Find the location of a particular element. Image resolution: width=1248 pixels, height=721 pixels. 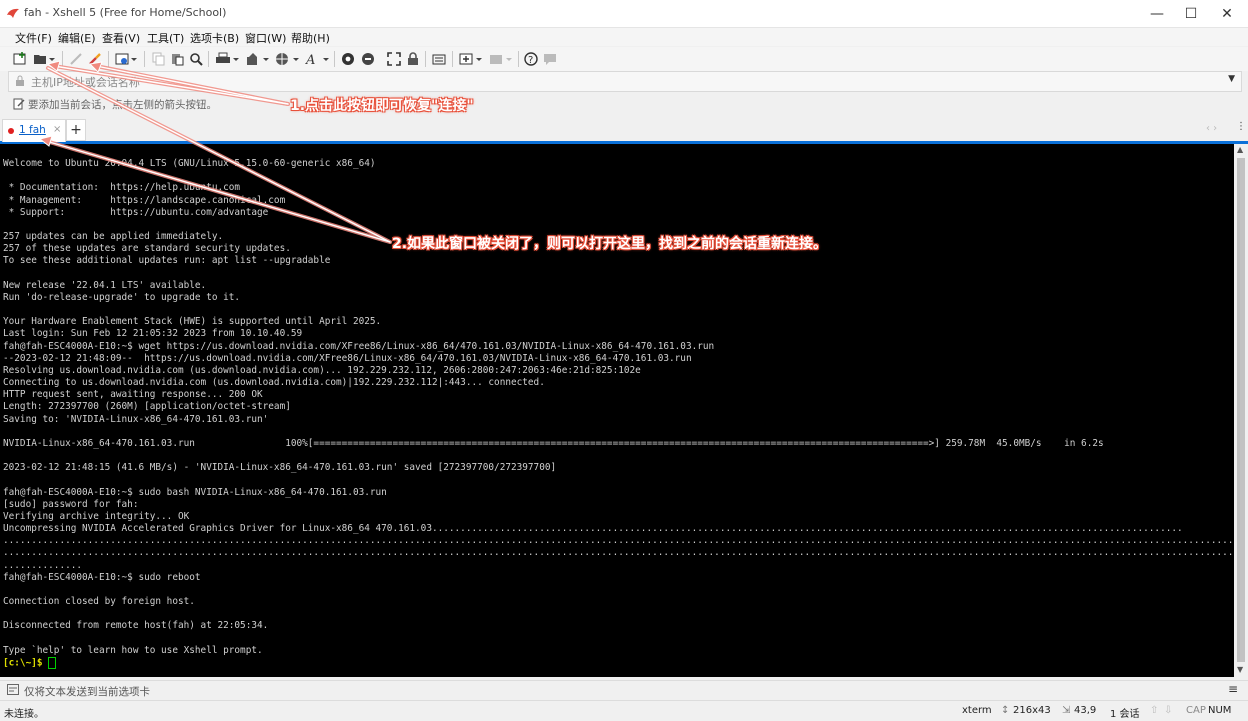

size-icon: ↕ is located at coordinates (1005, 710).